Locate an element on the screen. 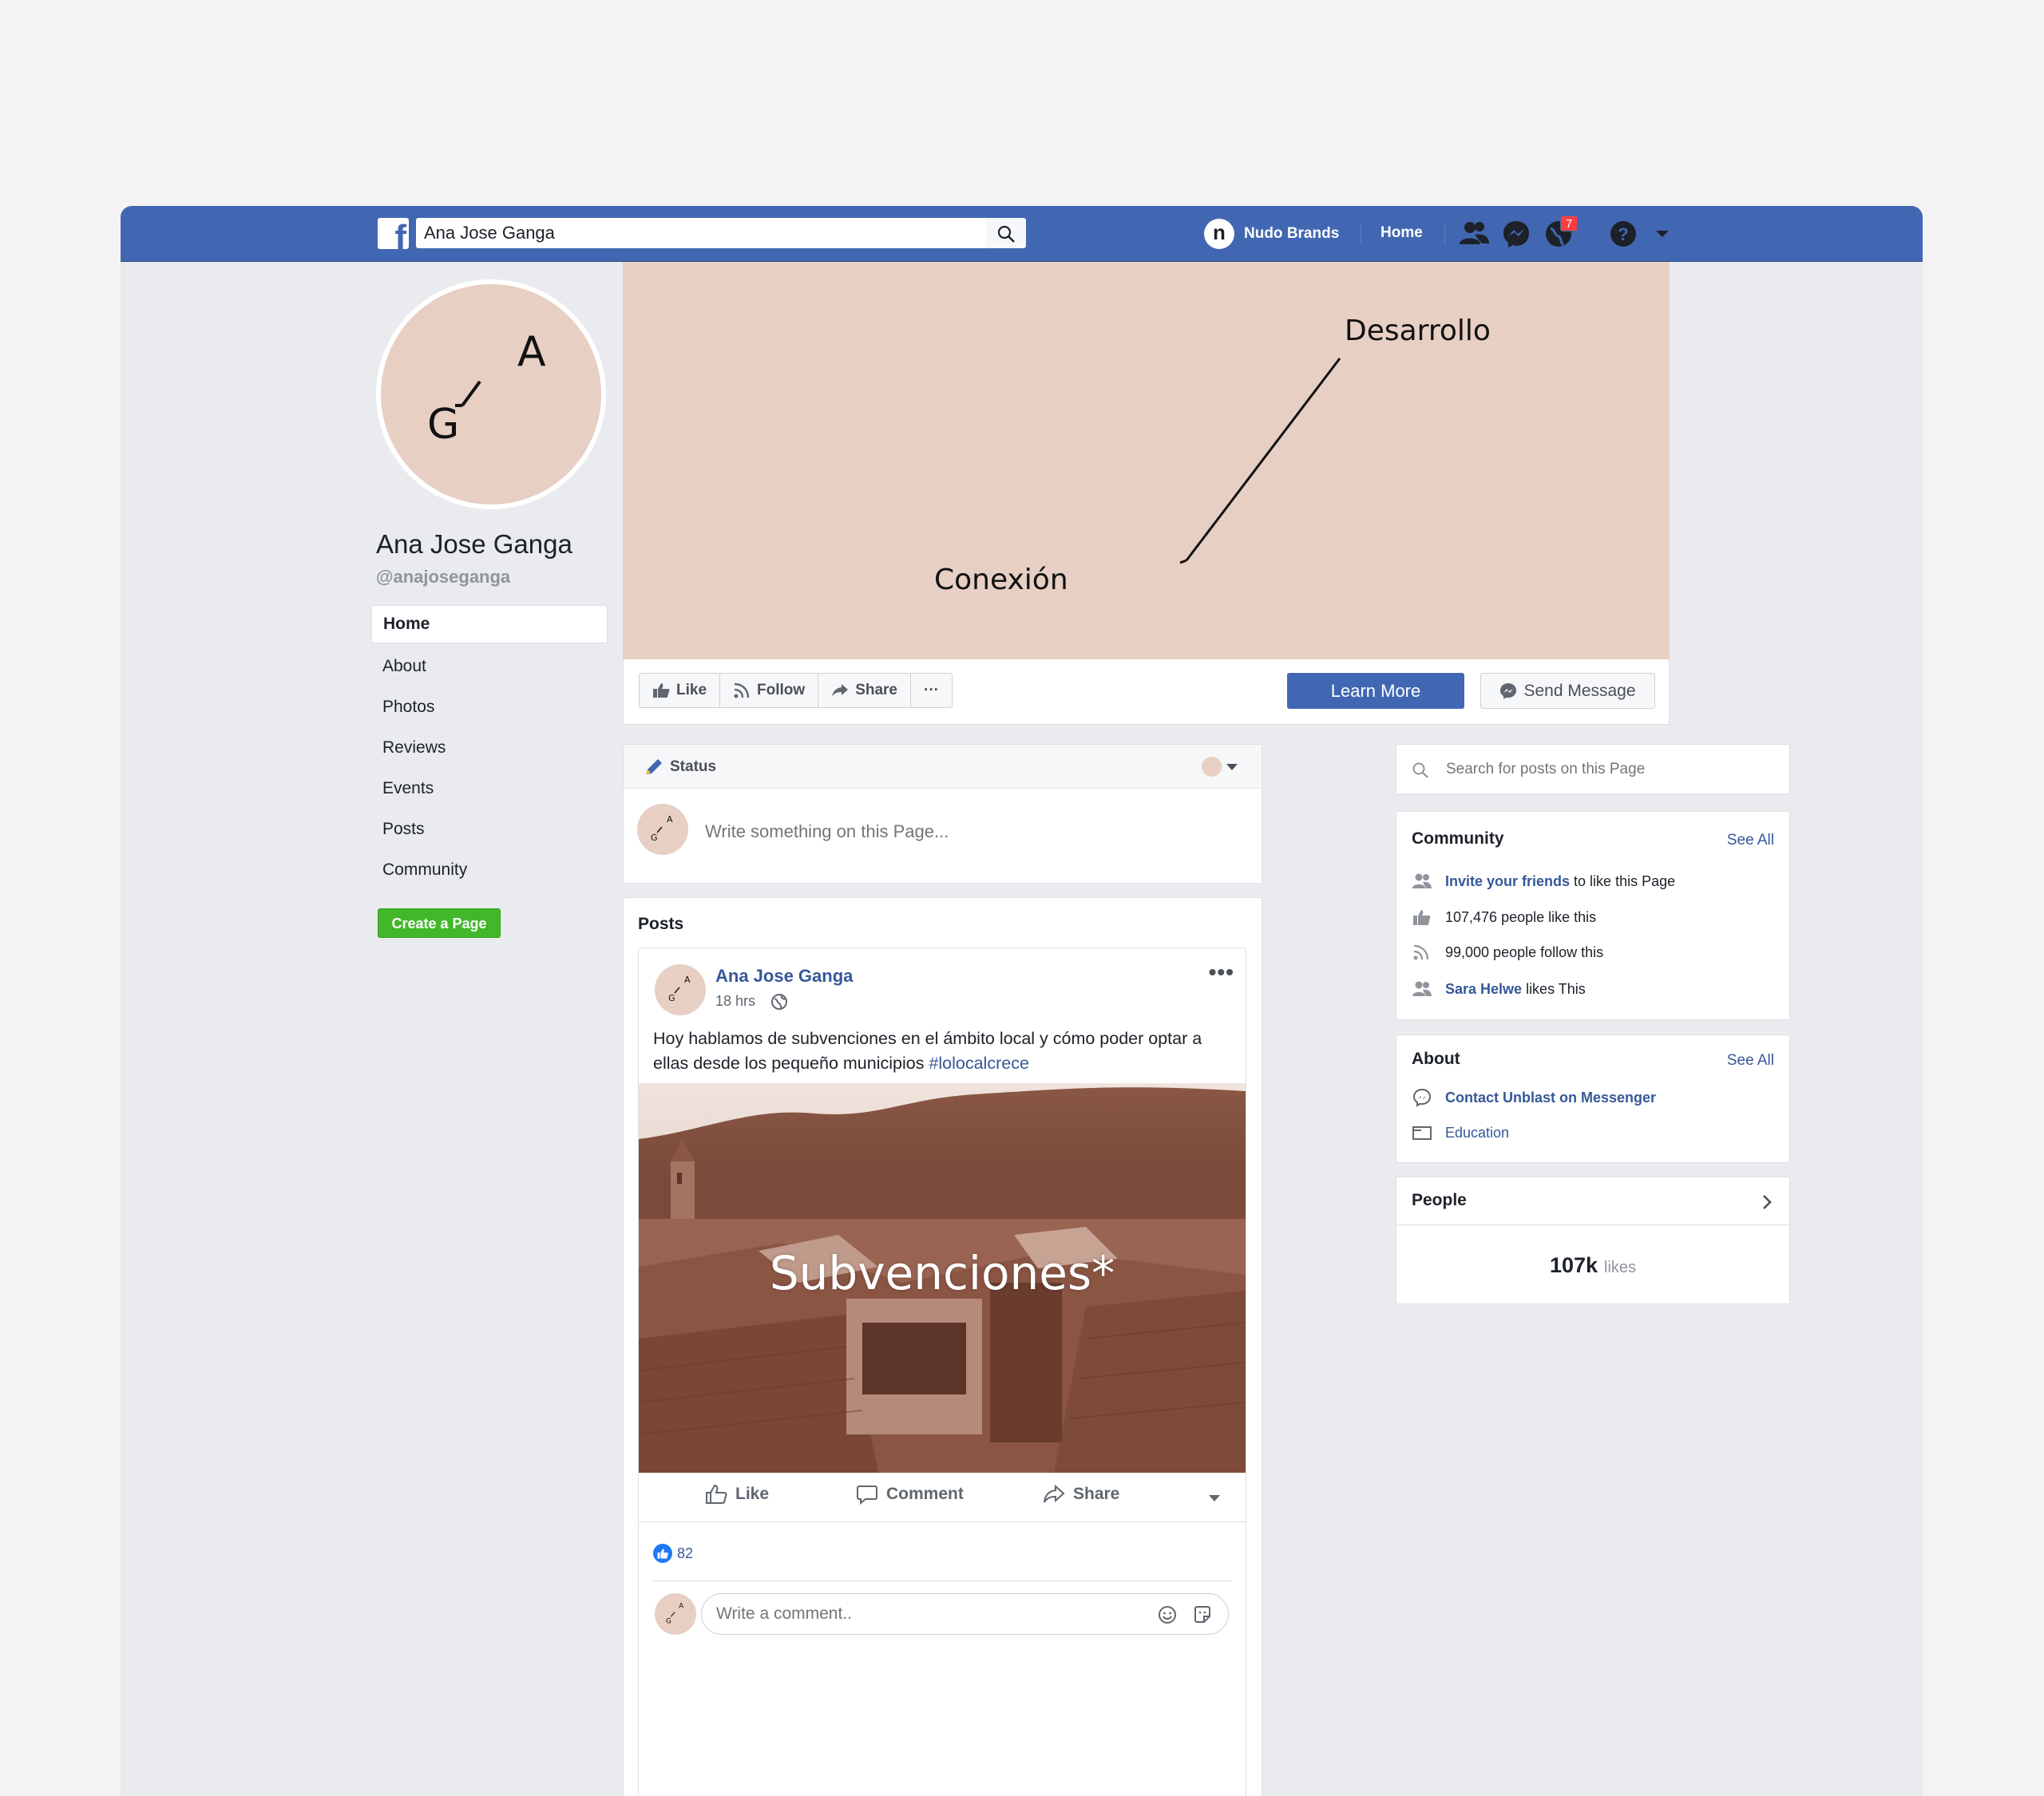 This screenshot has height=1796, width=2044. global-search-input is located at coordinates (671, 233).